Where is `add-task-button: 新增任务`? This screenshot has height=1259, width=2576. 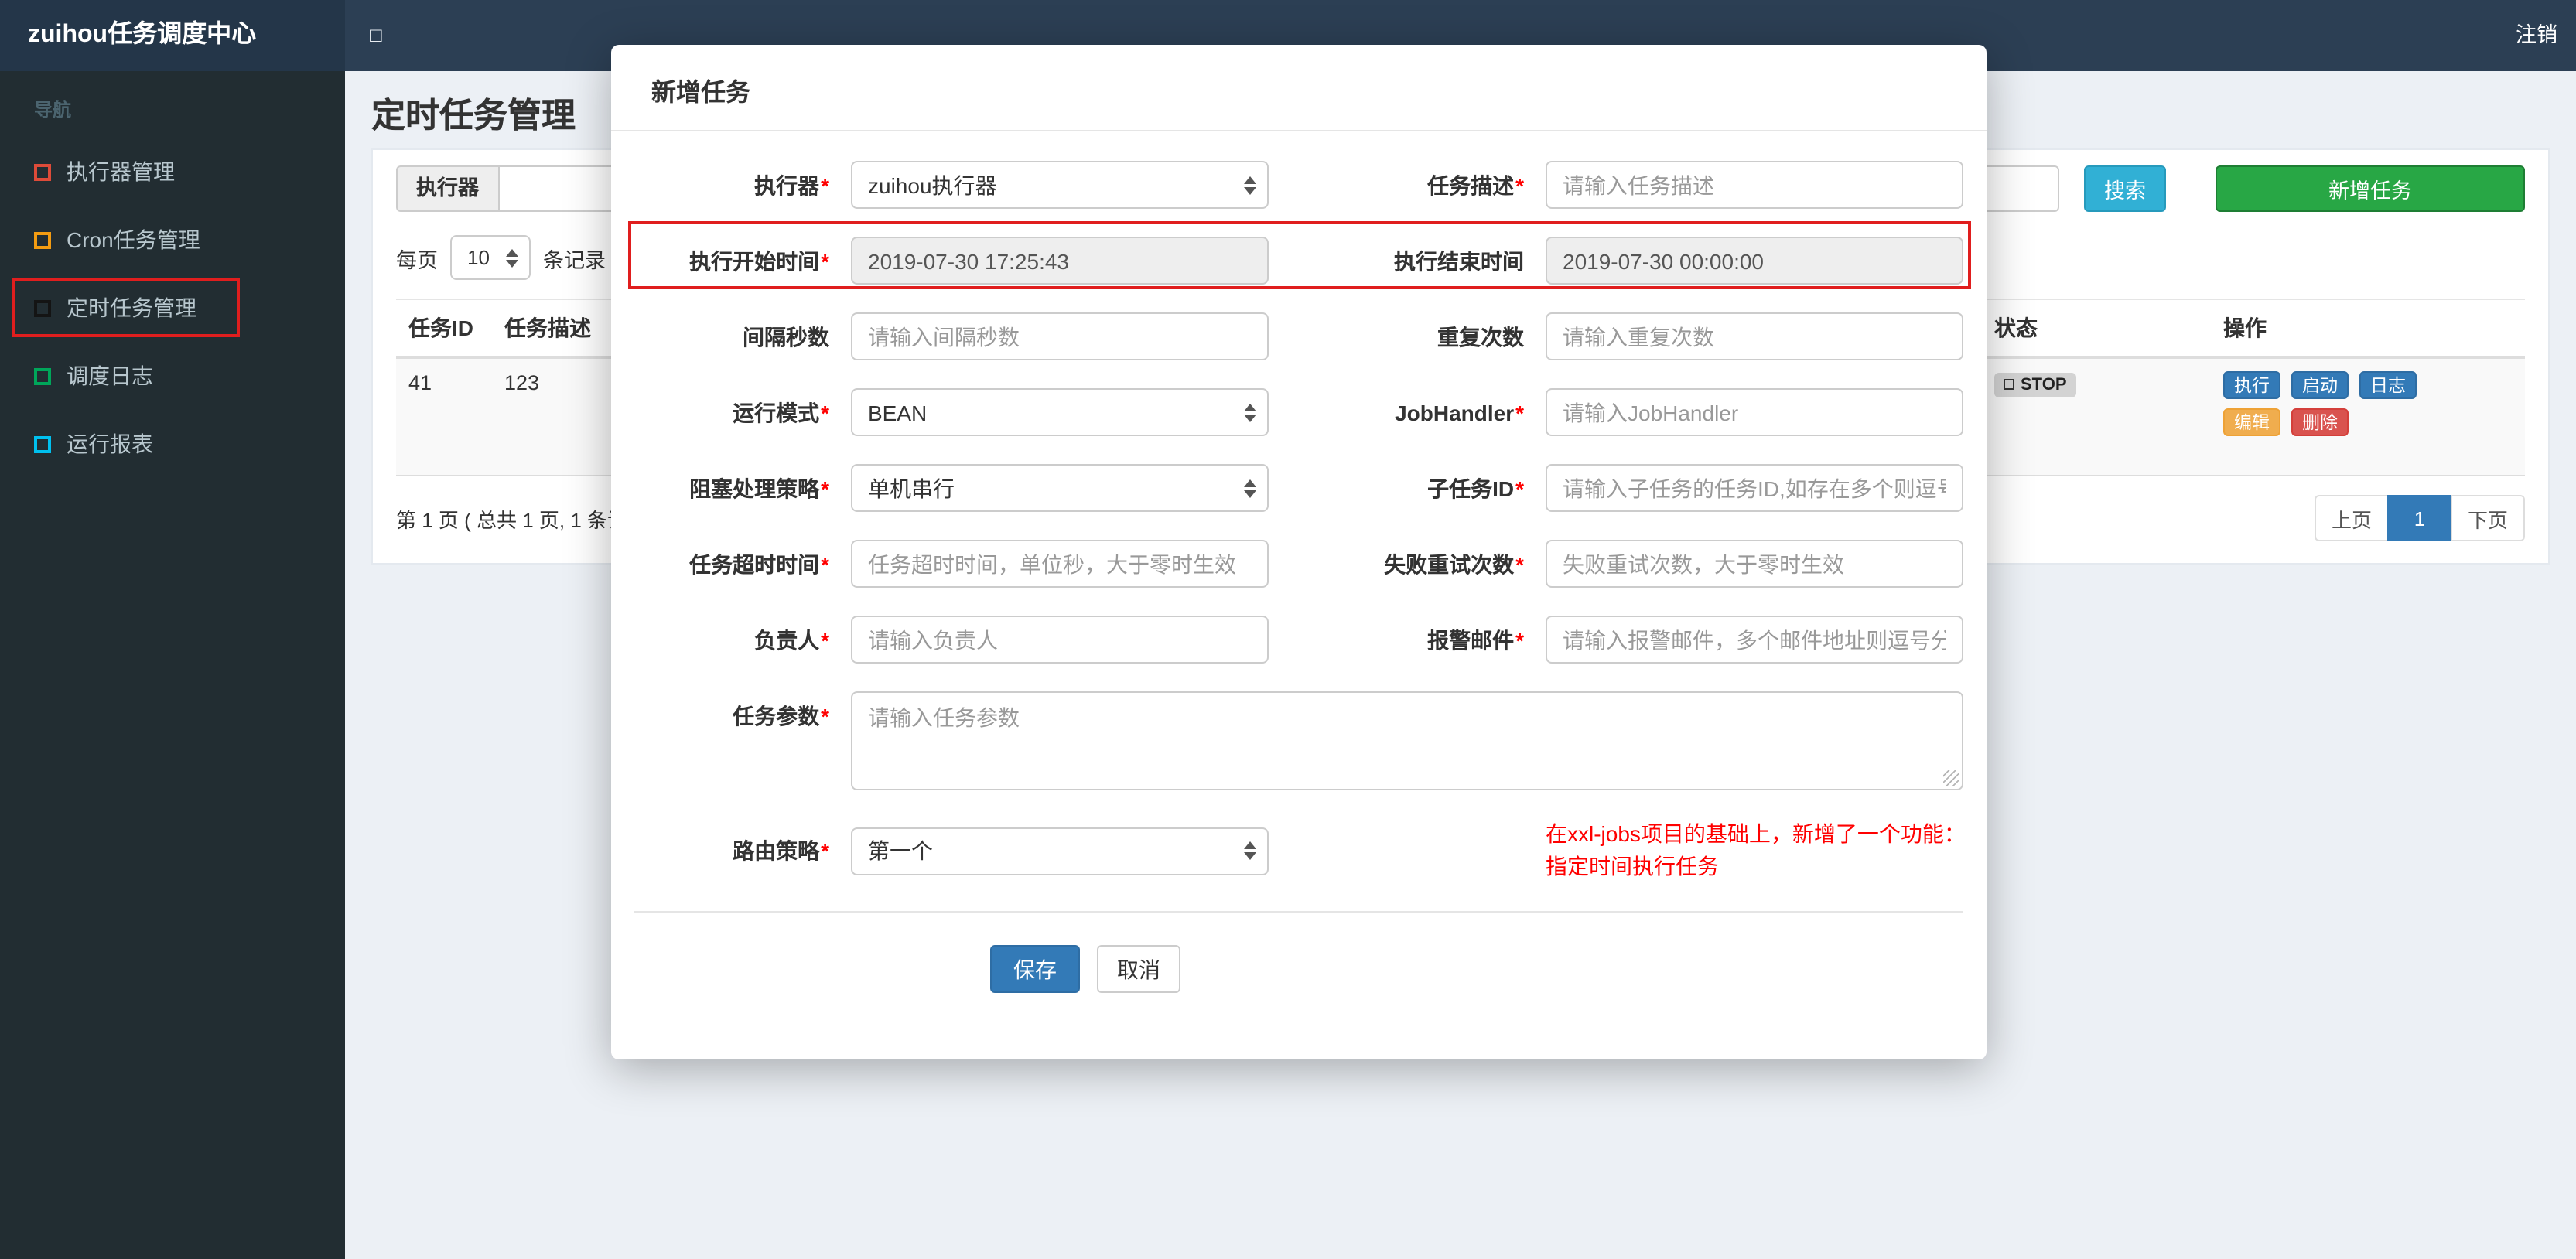
add-task-button: 新增任务 is located at coordinates (2370, 189).